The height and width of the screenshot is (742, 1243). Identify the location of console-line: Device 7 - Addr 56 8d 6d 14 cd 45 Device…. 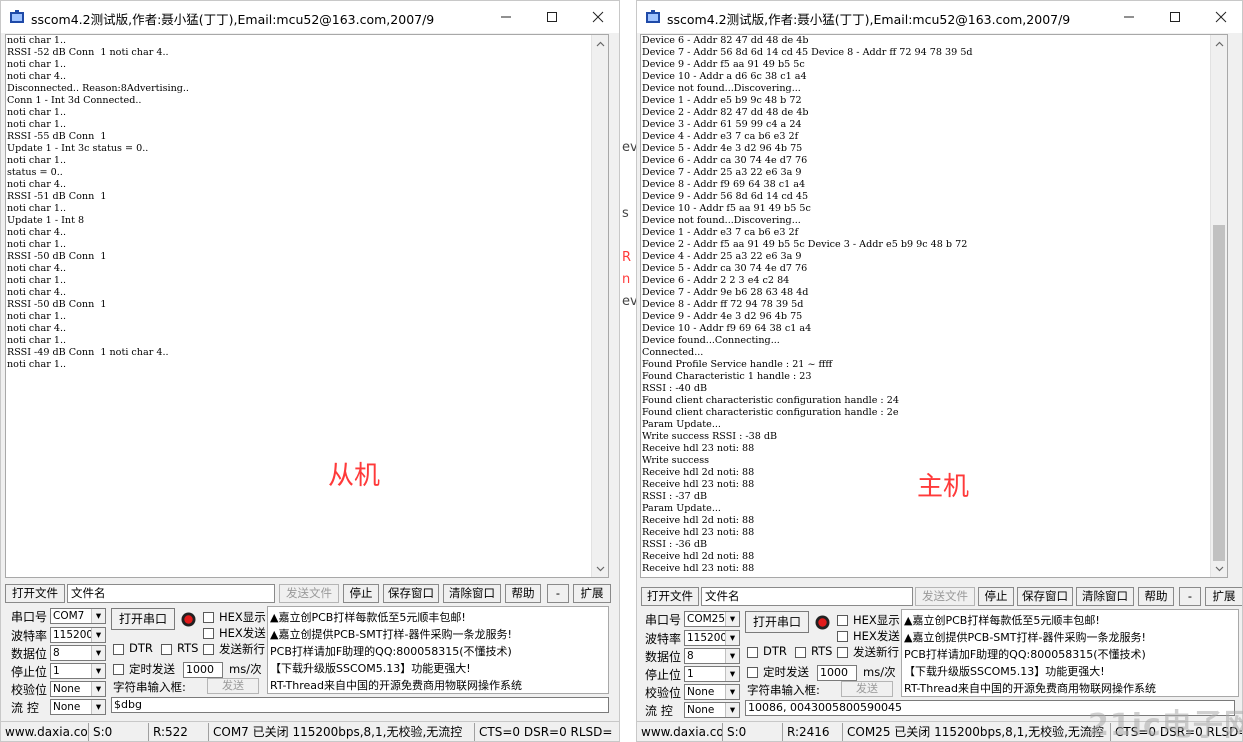
(807, 52).